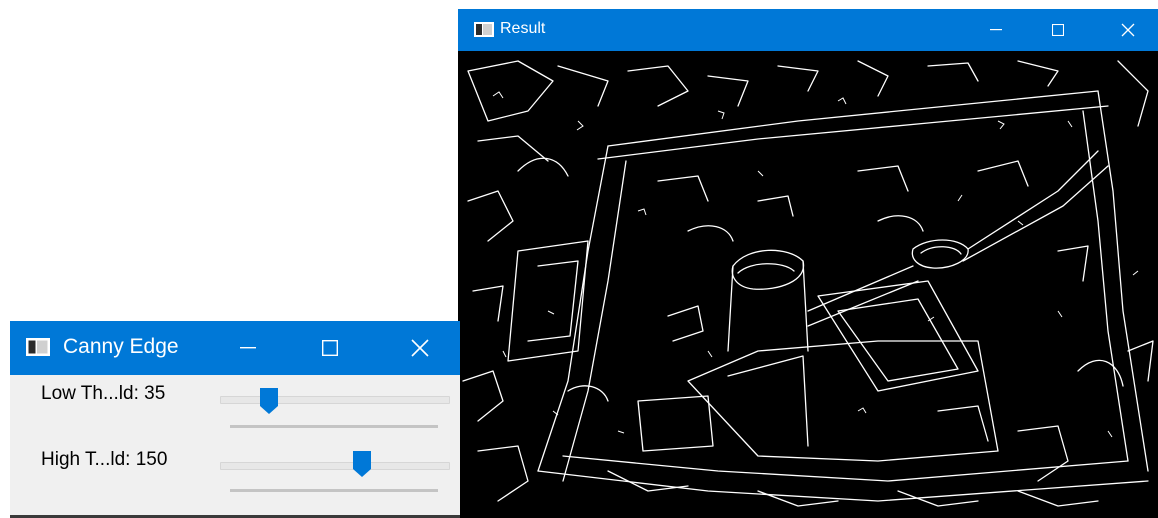  What do you see at coordinates (103, 393) in the screenshot?
I see `trackbar-label: Low Th...ld: 35` at bounding box center [103, 393].